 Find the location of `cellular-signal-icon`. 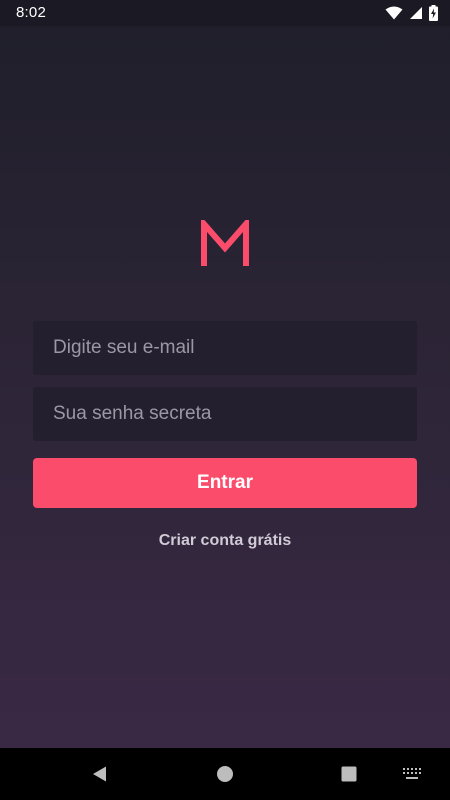

cellular-signal-icon is located at coordinates (416, 13).